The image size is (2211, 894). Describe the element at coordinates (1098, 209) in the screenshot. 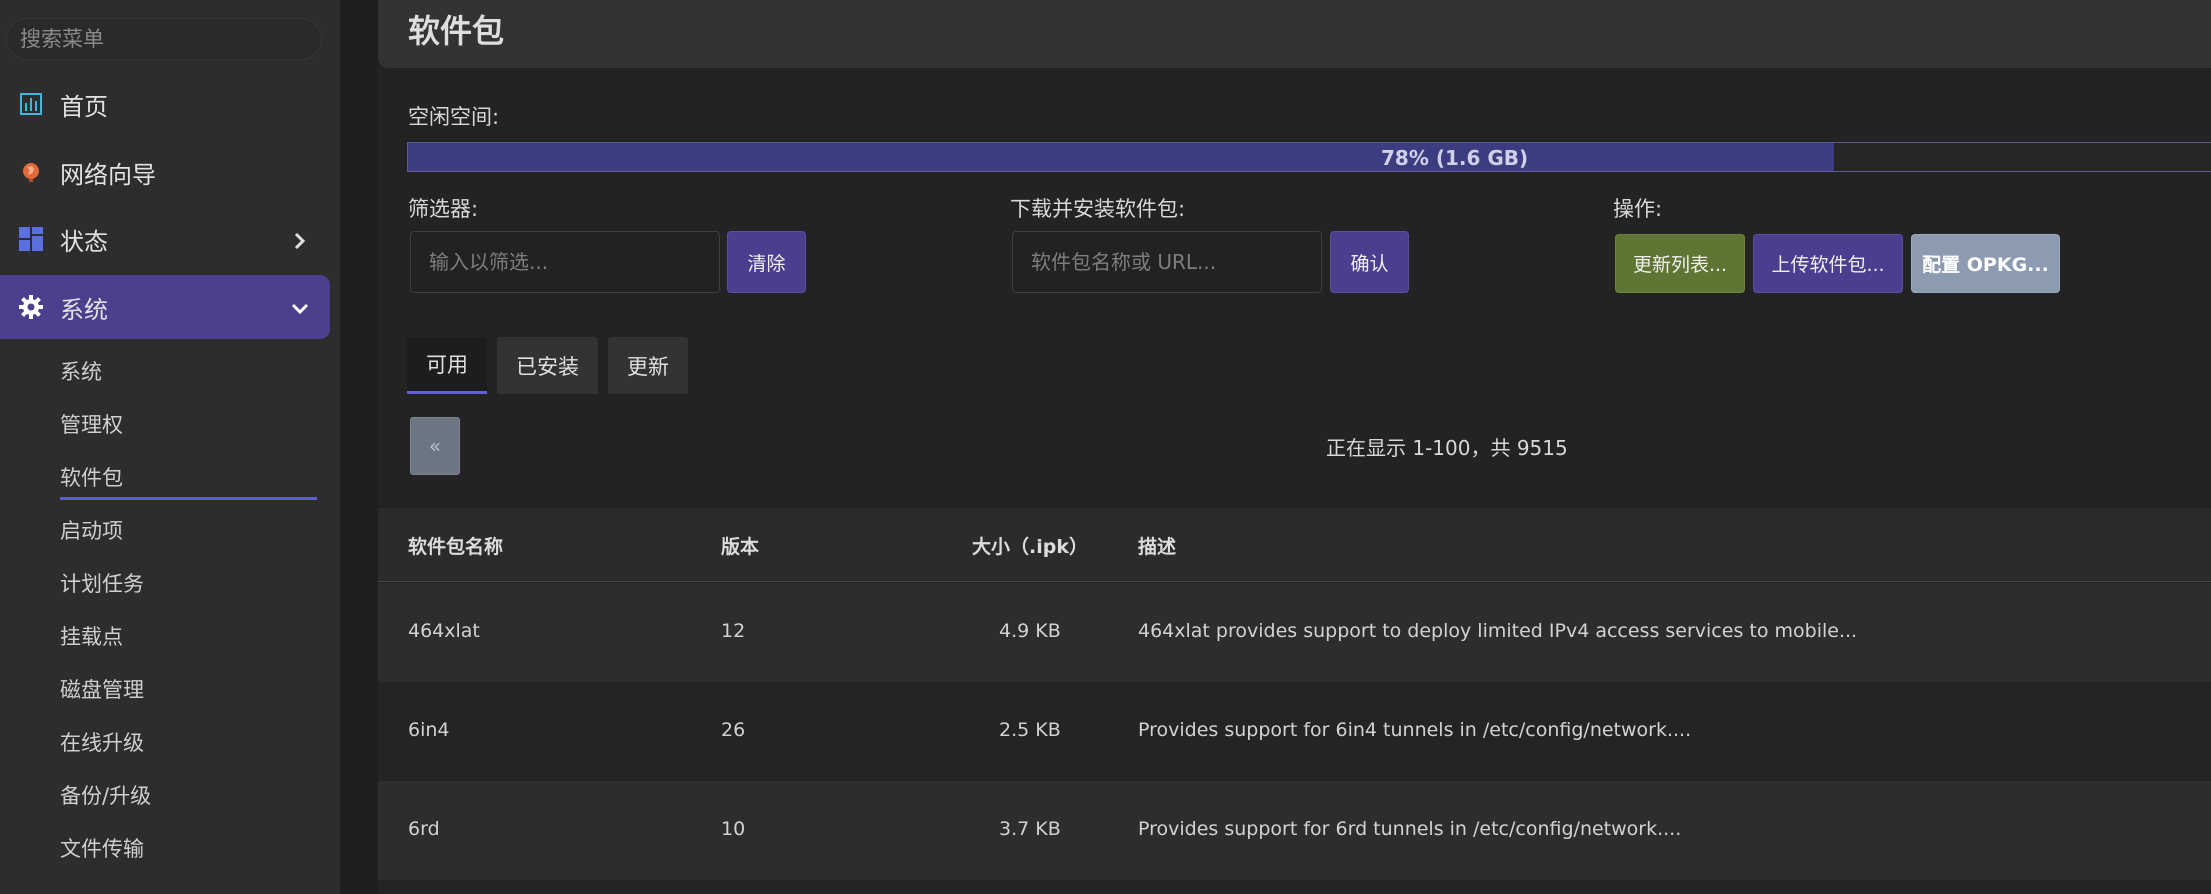

I see `install-label: 下载并安装软件包:` at that location.